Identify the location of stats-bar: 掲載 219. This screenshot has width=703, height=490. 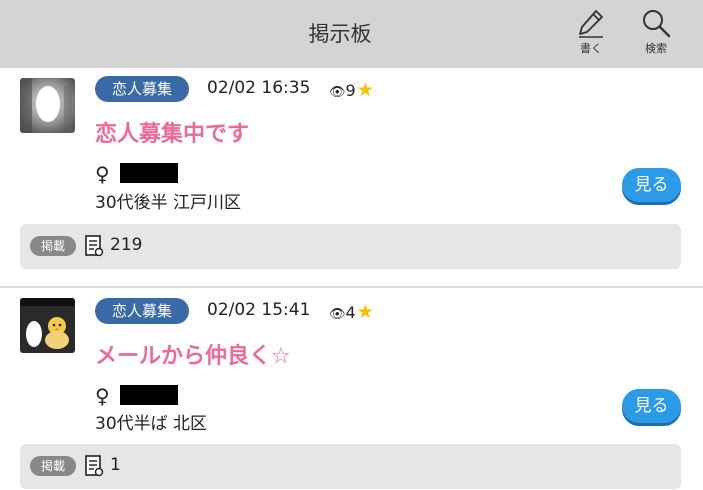
(350, 246).